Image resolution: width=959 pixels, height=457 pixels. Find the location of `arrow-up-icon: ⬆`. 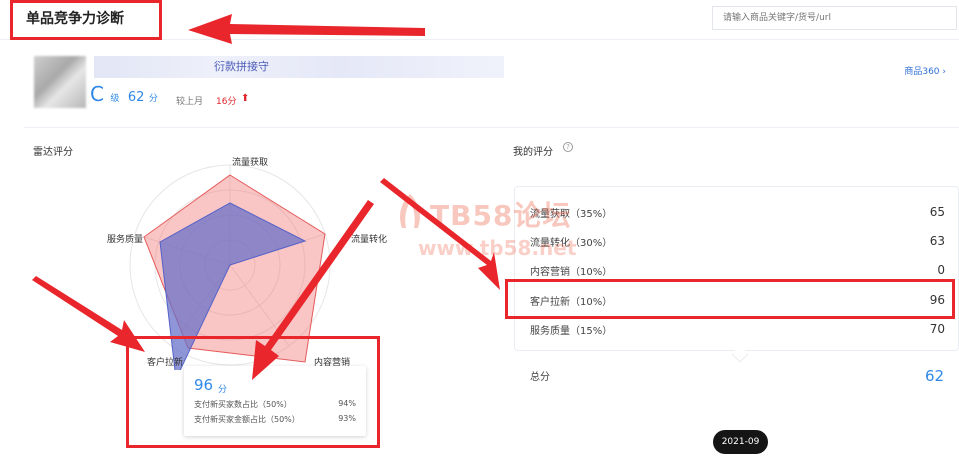

arrow-up-icon: ⬆ is located at coordinates (245, 98).